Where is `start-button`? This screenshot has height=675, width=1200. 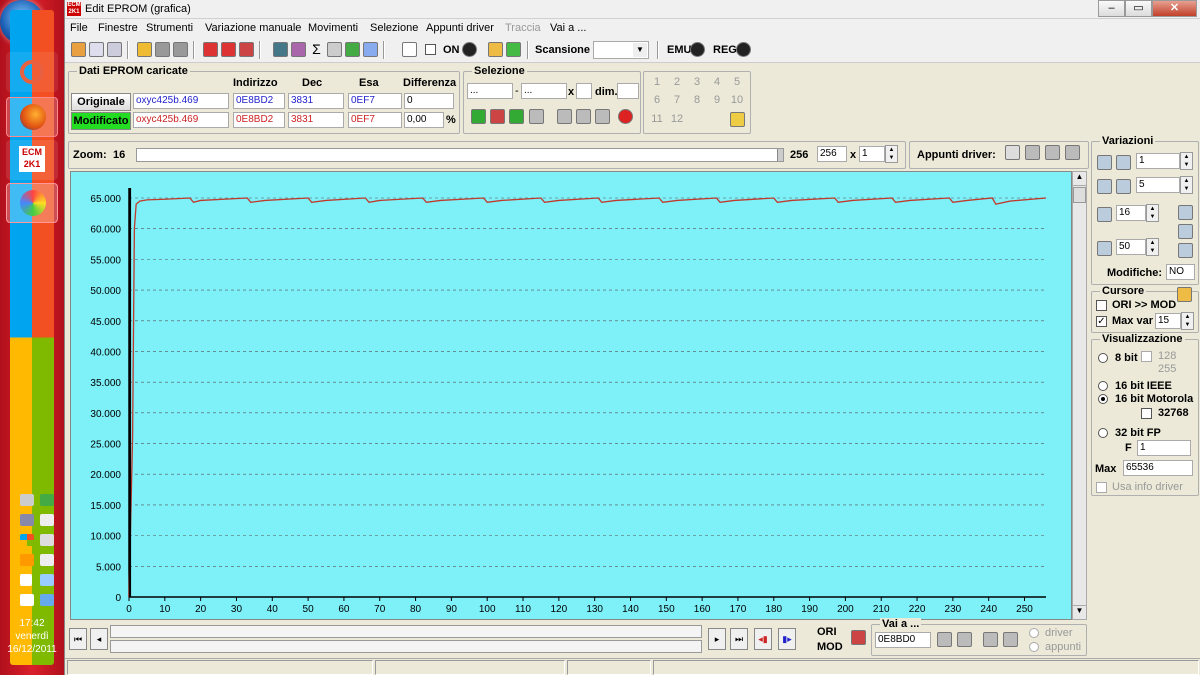 start-button is located at coordinates (27, 332).